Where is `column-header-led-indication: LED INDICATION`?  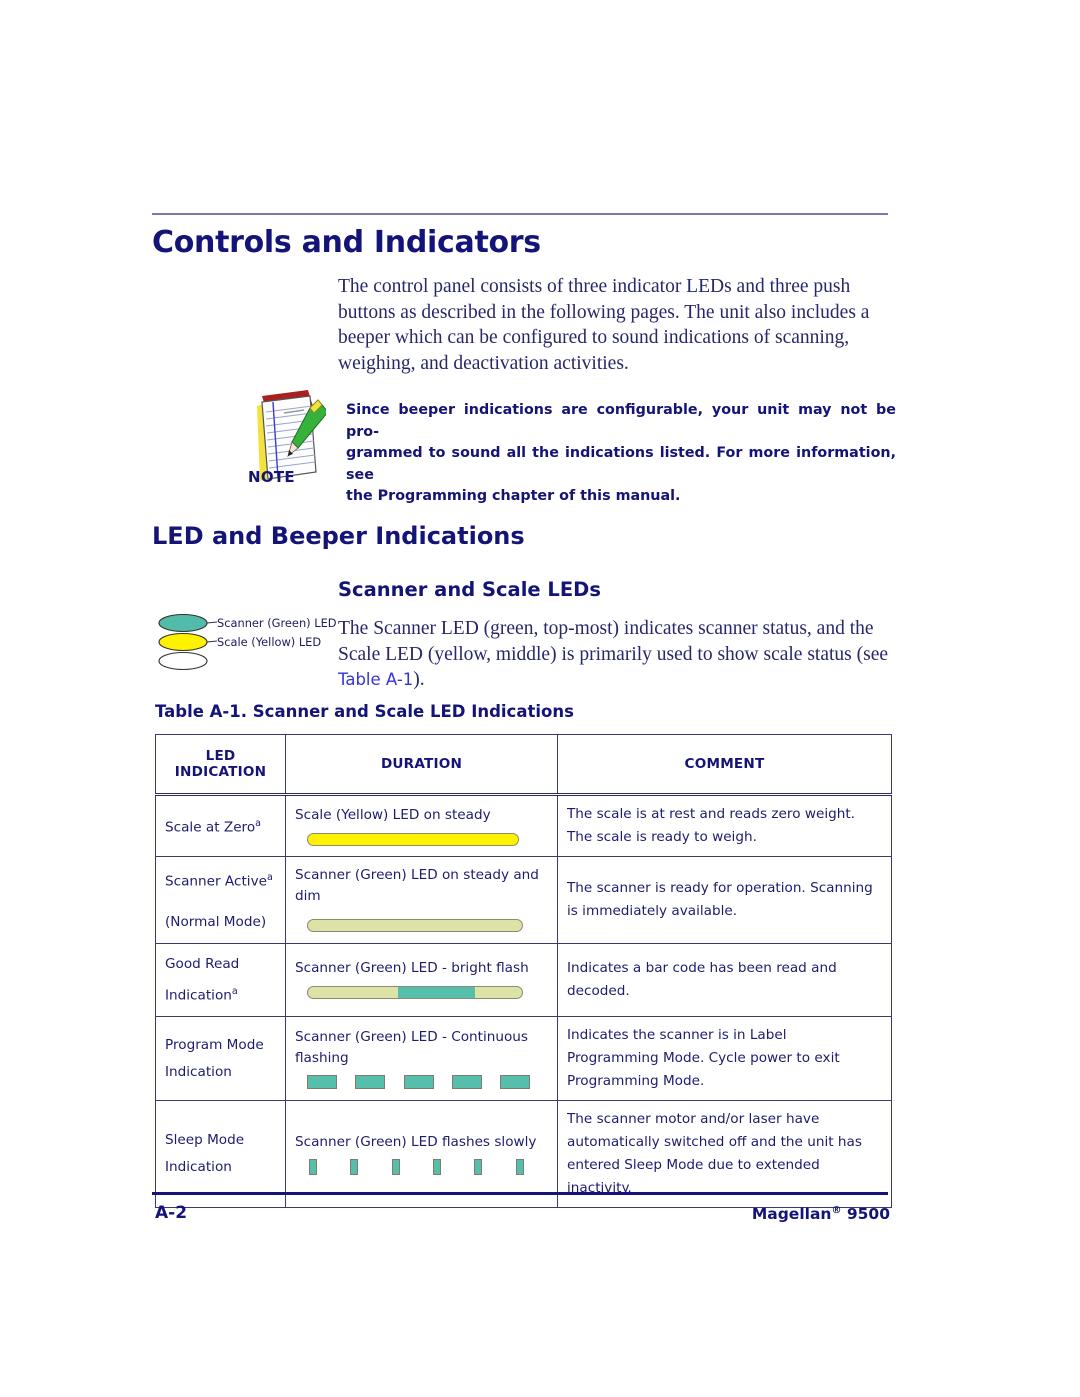
column-header-led-indication: LED INDICATION is located at coordinates (220, 765).